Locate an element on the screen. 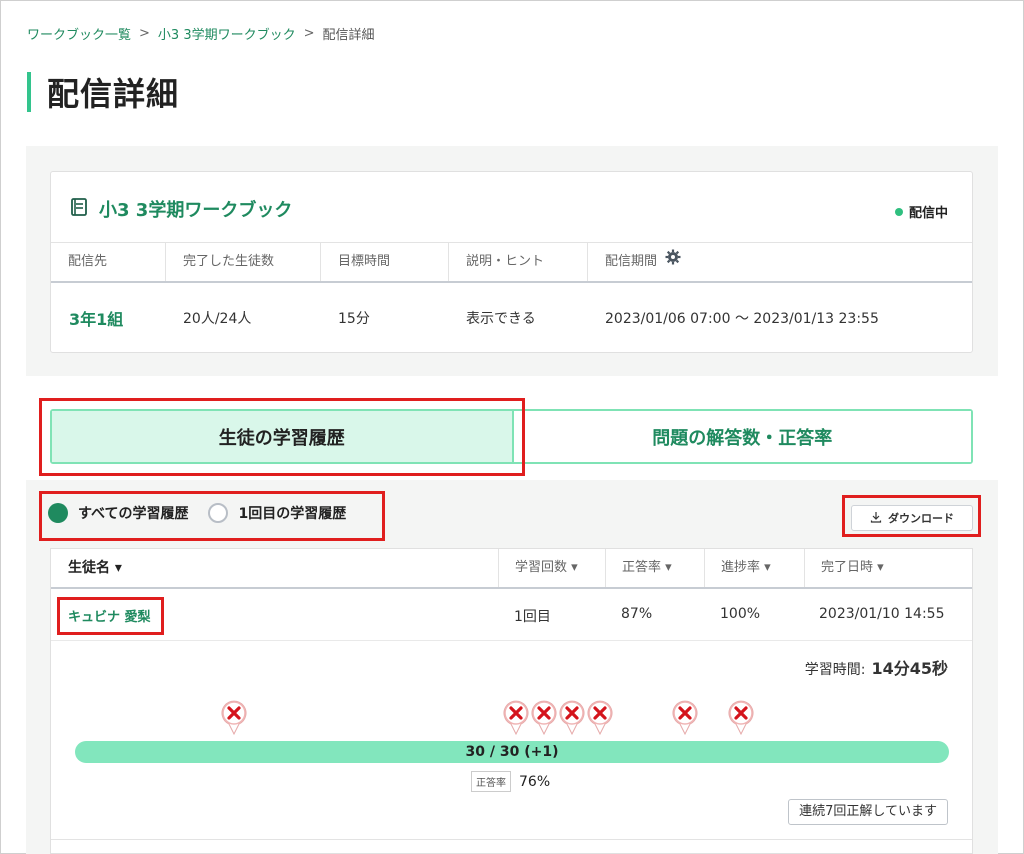 The width and height of the screenshot is (1024, 854). download-button: ダウンロード is located at coordinates (912, 518).